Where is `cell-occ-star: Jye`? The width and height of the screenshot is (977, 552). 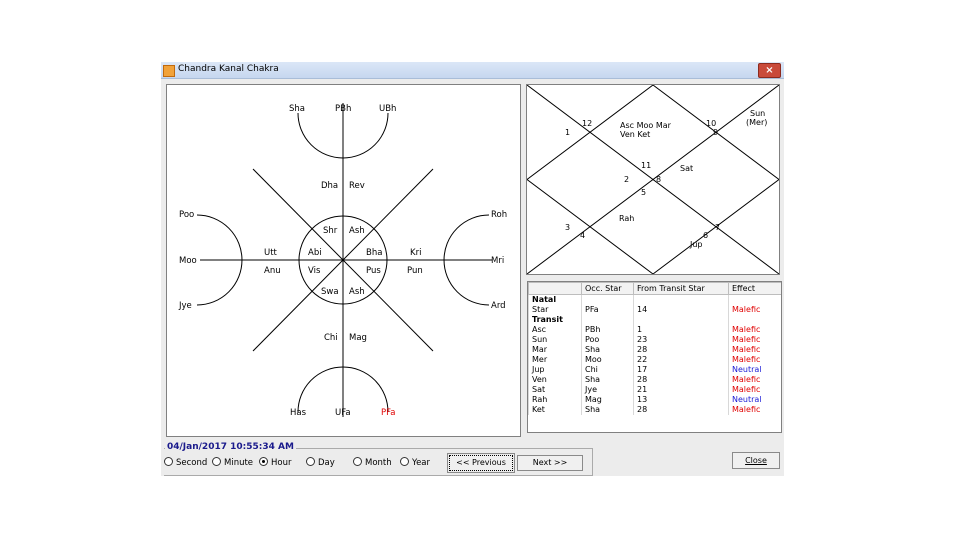
cell-occ-star: Jye is located at coordinates (607, 390).